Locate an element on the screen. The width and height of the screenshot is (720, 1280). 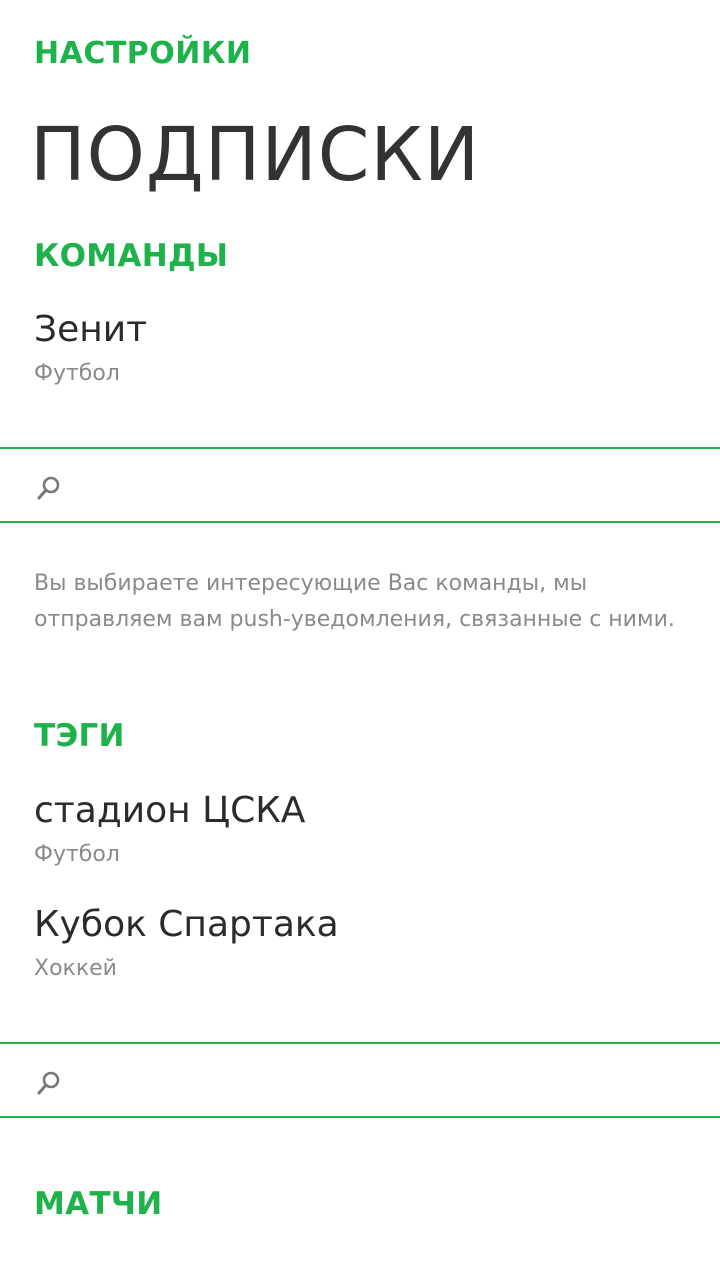
tag-item-stadium-cska: стадион ЦСКА Футбол is located at coordinates (360, 834).